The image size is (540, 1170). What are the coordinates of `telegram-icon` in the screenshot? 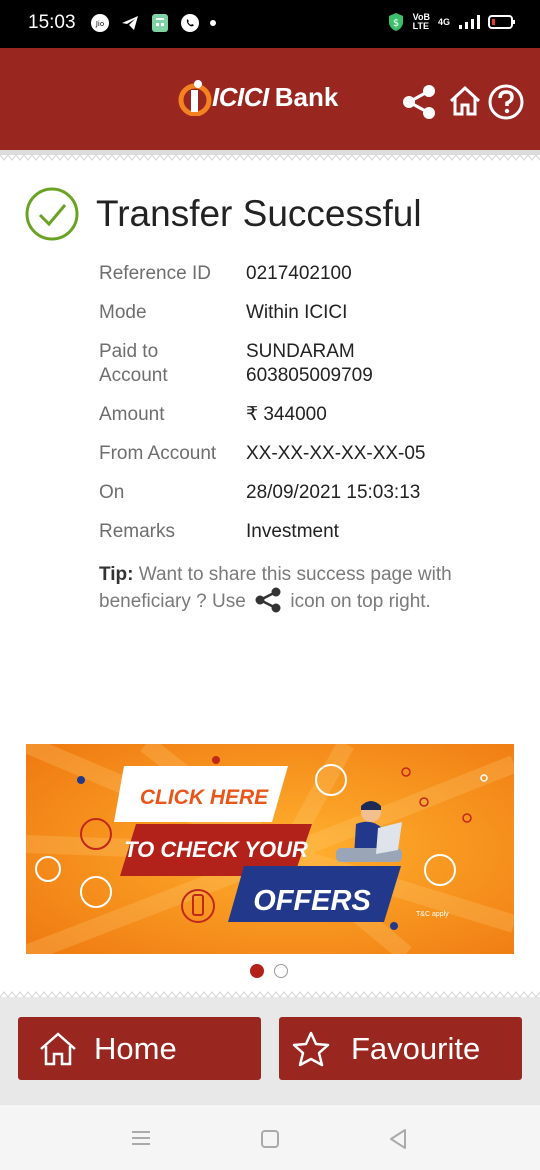 It's located at (130, 23).